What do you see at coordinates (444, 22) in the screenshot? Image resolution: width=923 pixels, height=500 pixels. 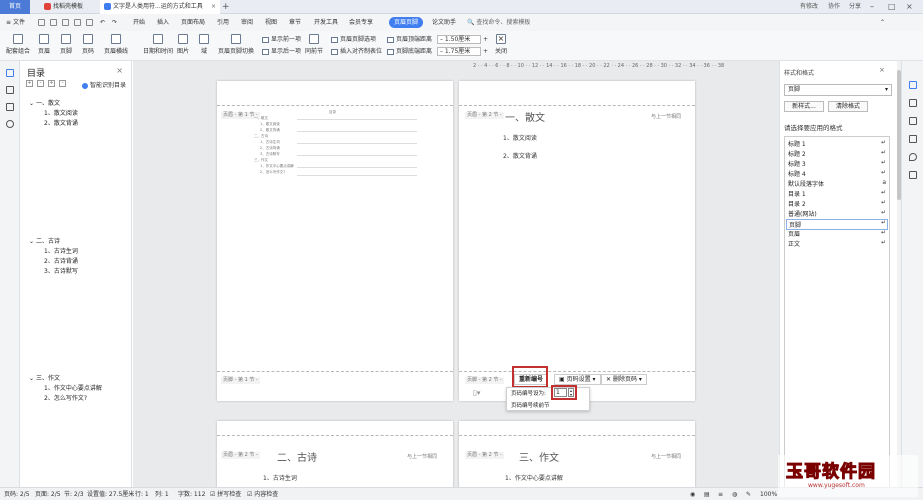 I see `menu-thesis: 论文助手` at bounding box center [444, 22].